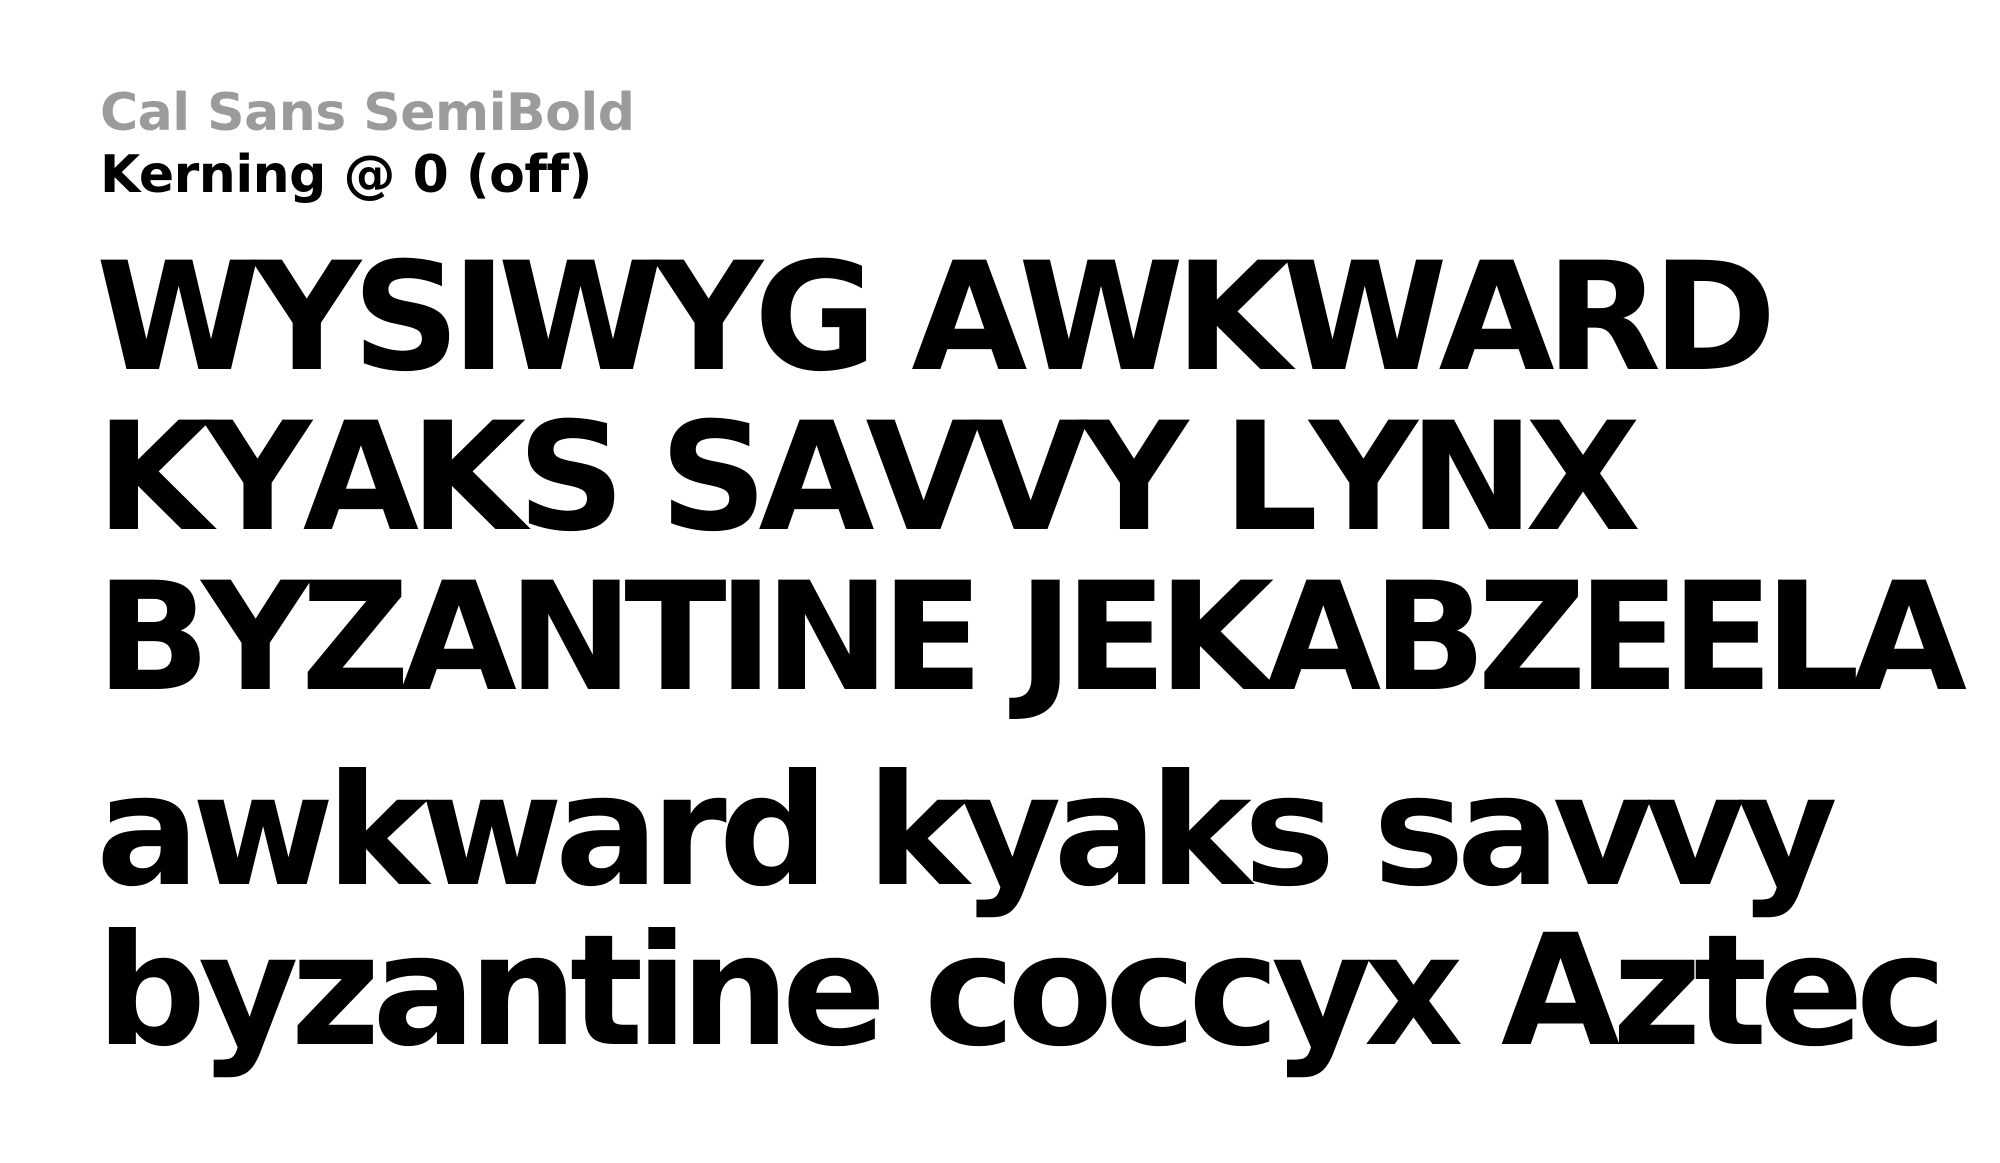  I want to click on font-name-title: Cal Sans SemiBold, so click(367, 113).